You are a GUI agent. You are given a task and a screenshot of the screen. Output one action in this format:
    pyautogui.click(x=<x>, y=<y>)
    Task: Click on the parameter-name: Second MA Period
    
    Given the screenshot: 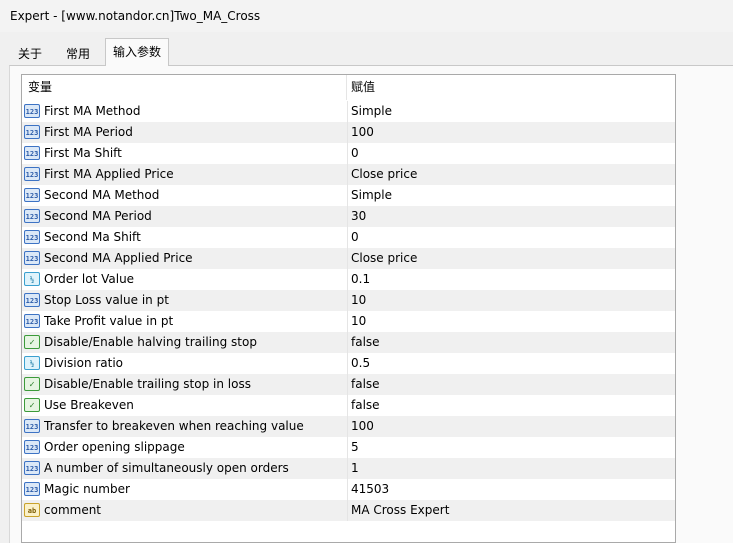 What is the action you would take?
    pyautogui.click(x=98, y=216)
    